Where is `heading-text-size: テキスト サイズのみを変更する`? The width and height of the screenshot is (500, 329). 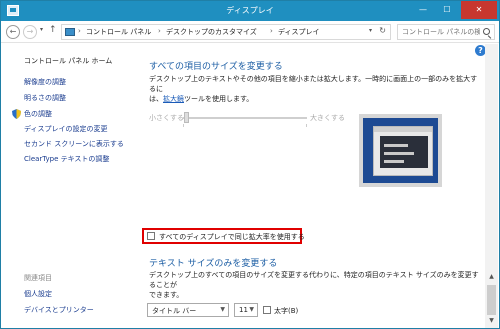 heading-text-size: テキスト サイズのみを変更する is located at coordinates (213, 264).